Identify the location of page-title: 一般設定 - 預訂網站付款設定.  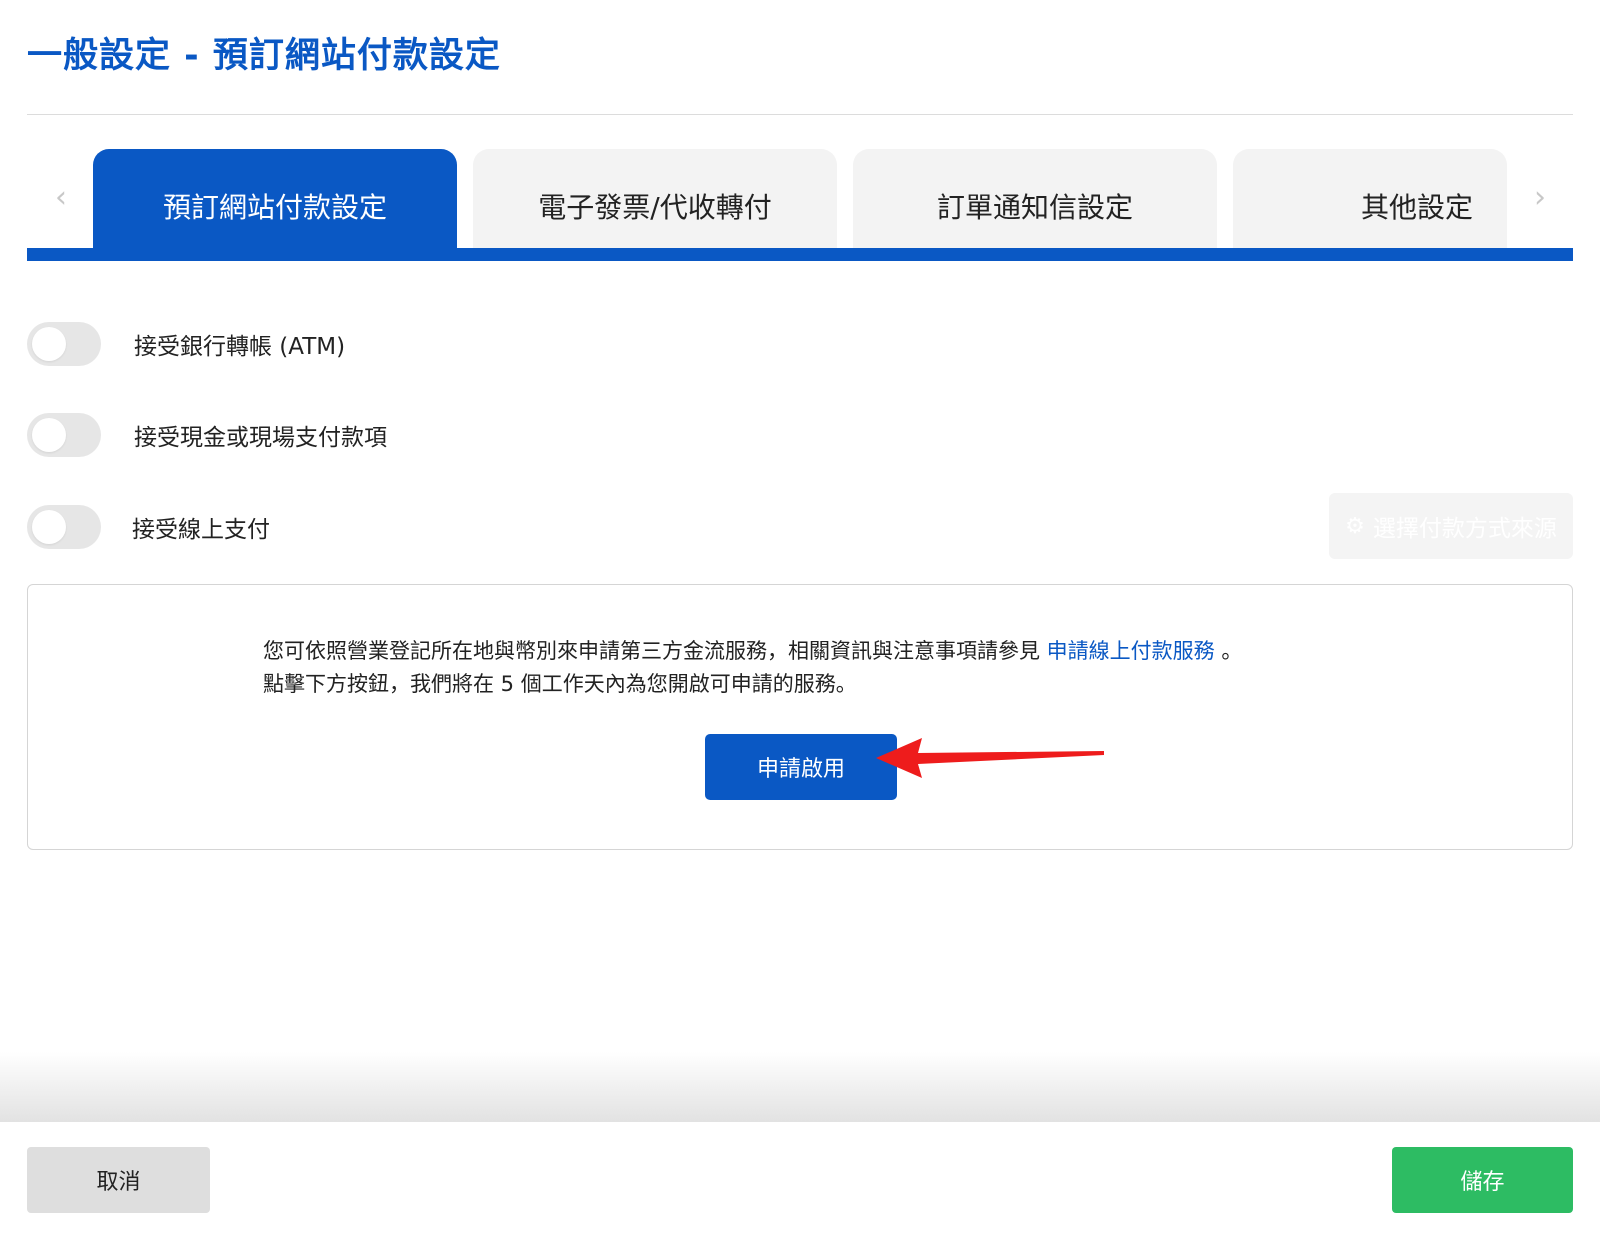
(264, 56).